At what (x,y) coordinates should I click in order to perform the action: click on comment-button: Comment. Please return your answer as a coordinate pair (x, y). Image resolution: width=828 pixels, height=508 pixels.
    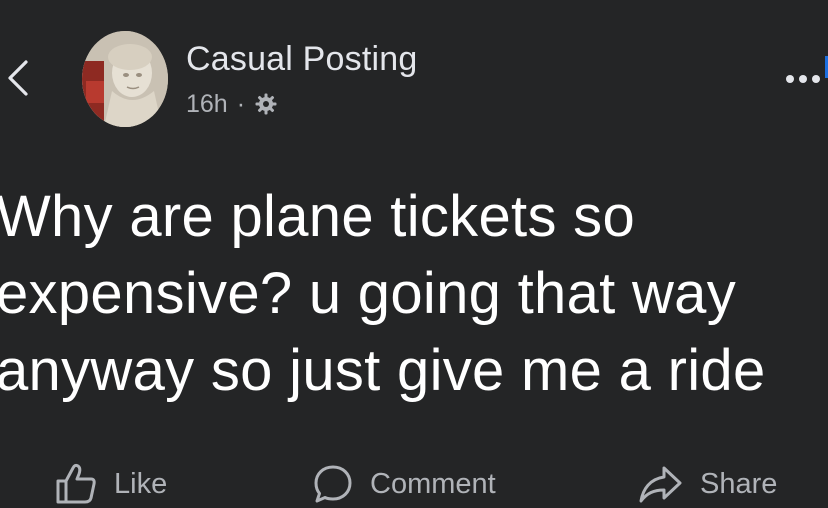
    Looking at the image, I should click on (404, 482).